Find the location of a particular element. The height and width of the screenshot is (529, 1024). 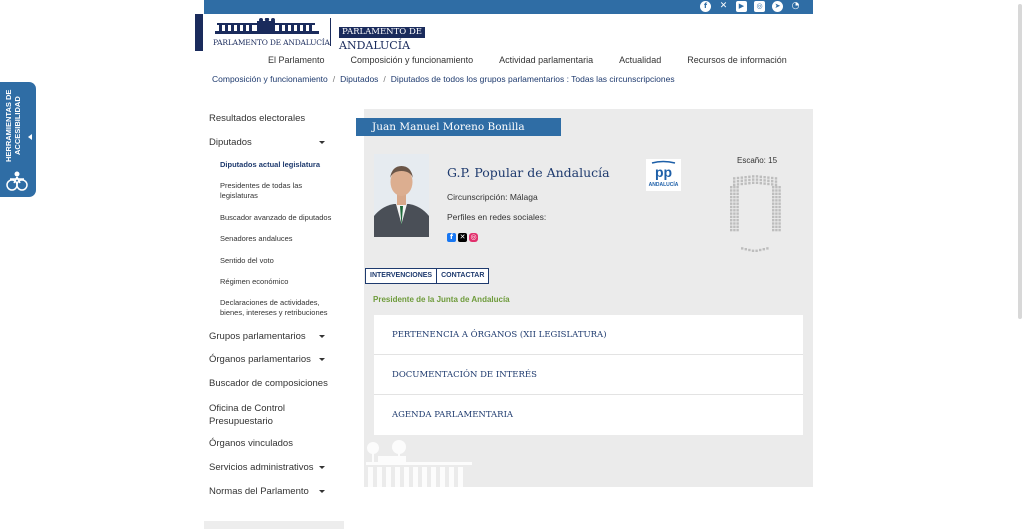

rss-icon: ◔ is located at coordinates (795, 6).